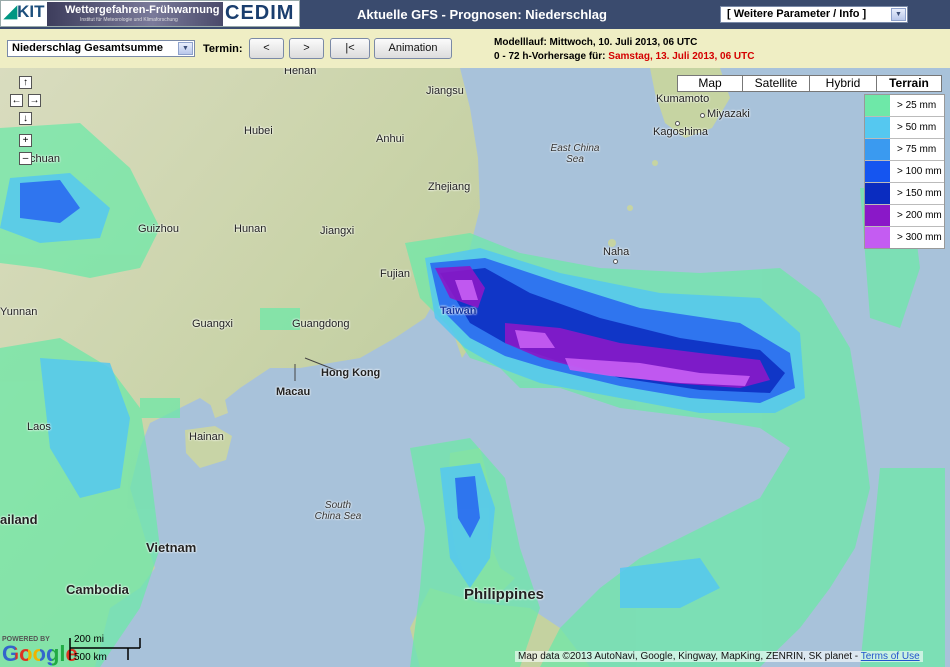 This screenshot has width=950, height=667. What do you see at coordinates (681, 56) in the screenshot?
I see `forecast-date: Samstag, 13. Juli 2013, 06 UTC` at bounding box center [681, 56].